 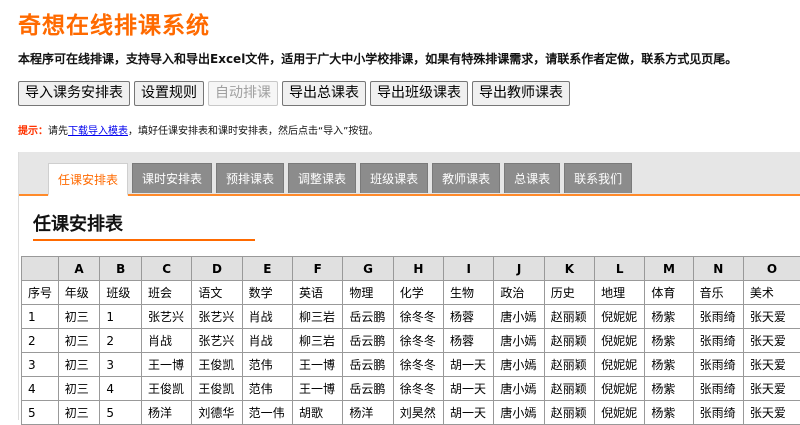 I want to click on tab-8: 联系我们, so click(x=598, y=178).